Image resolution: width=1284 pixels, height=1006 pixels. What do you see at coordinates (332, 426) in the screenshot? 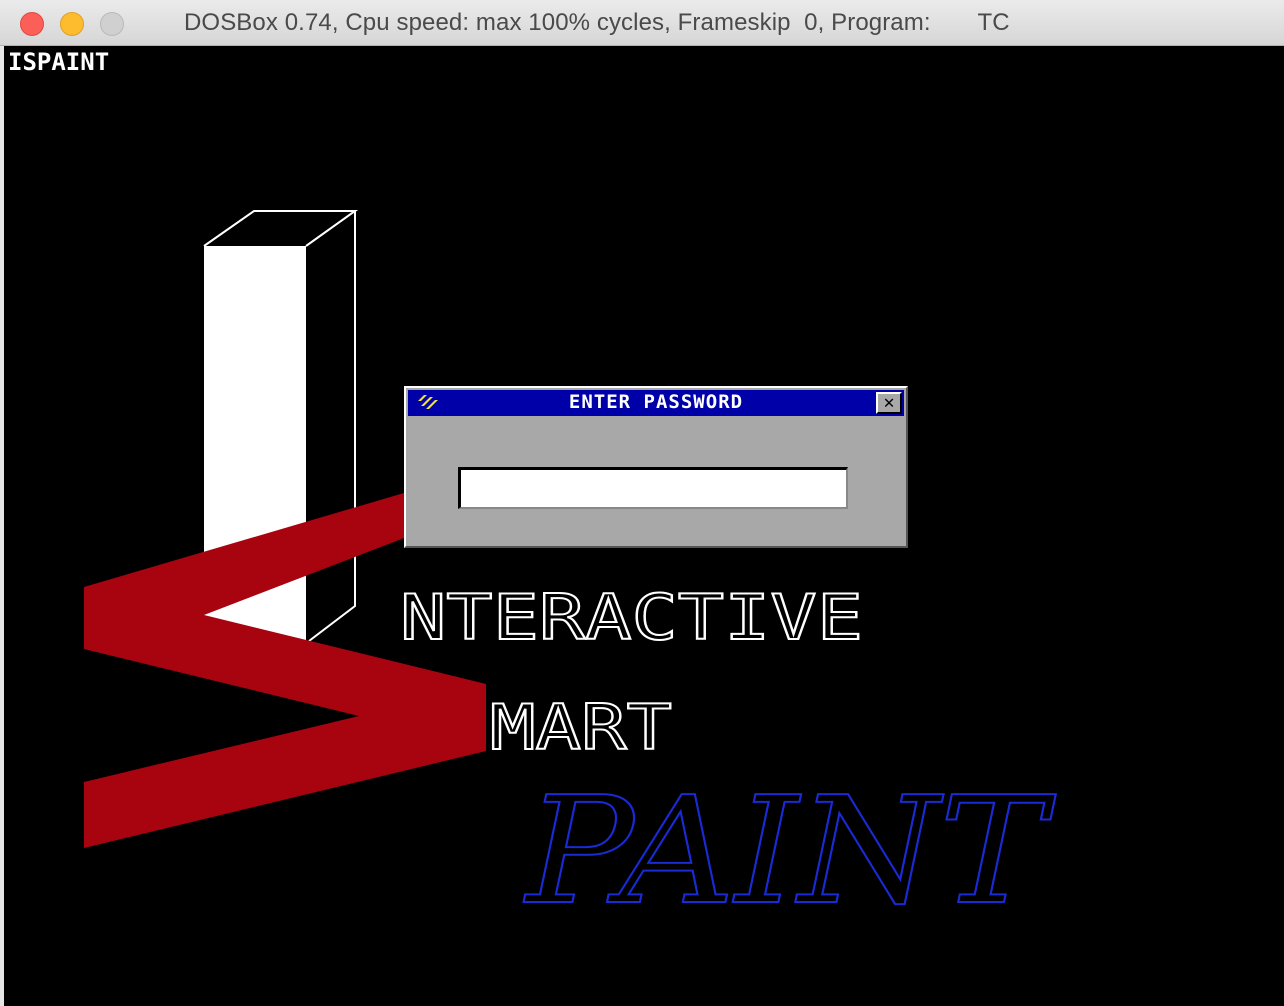
I see `i-bar-side-outline` at bounding box center [332, 426].